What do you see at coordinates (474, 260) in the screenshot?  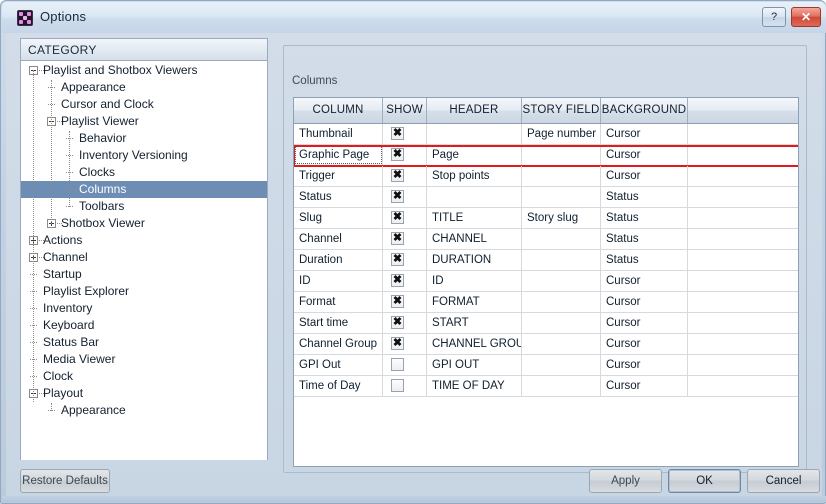 I see `cell-header: DURATION` at bounding box center [474, 260].